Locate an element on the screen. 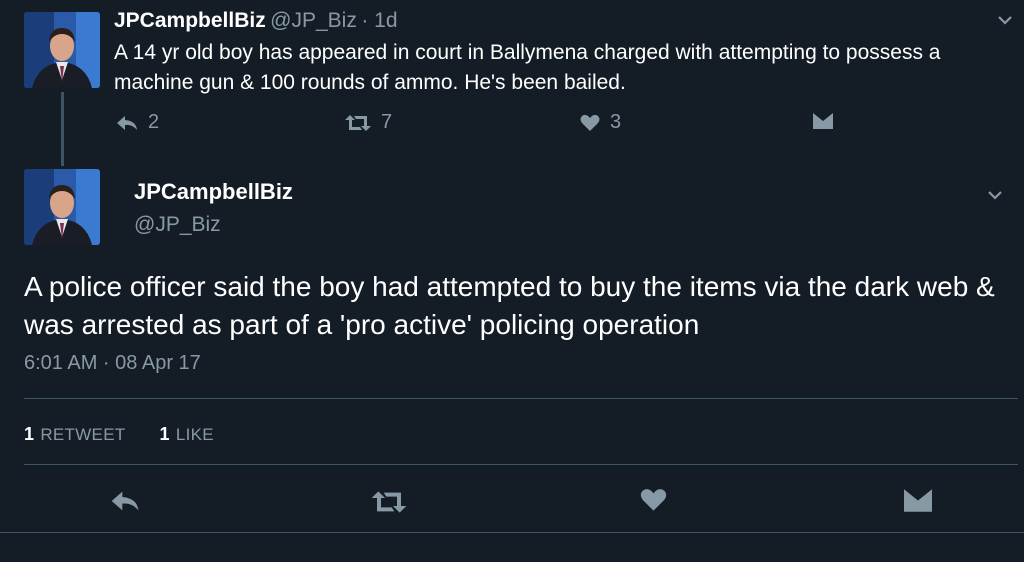  tweet-header: JPCampbellBiz @JP_Biz · 1d is located at coordinates (256, 21).